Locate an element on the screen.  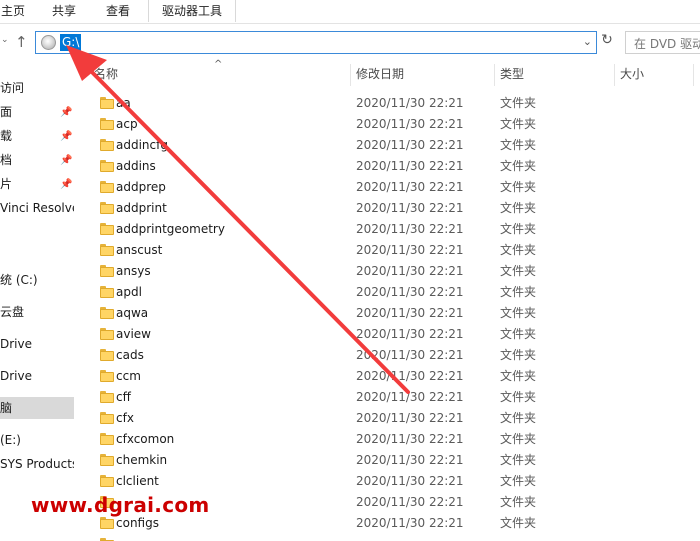
list-item: aa 2020/11/30 22:21 文件夹 is located at coordinates (387, 103).